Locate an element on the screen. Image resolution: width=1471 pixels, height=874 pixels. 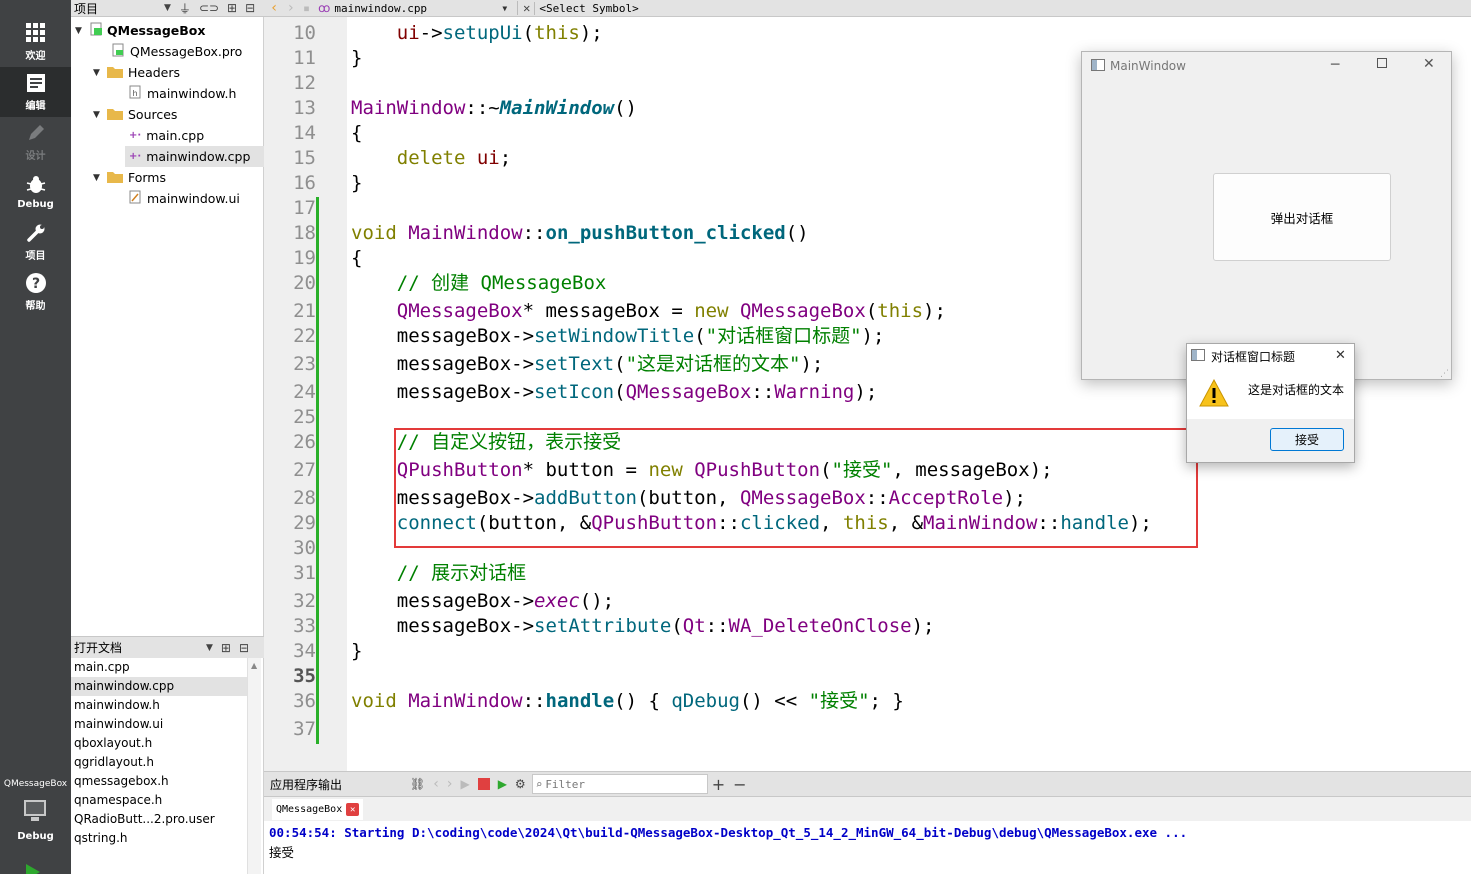
list-item: QRadioButt...2.pro.user is located at coordinates (159, 819).